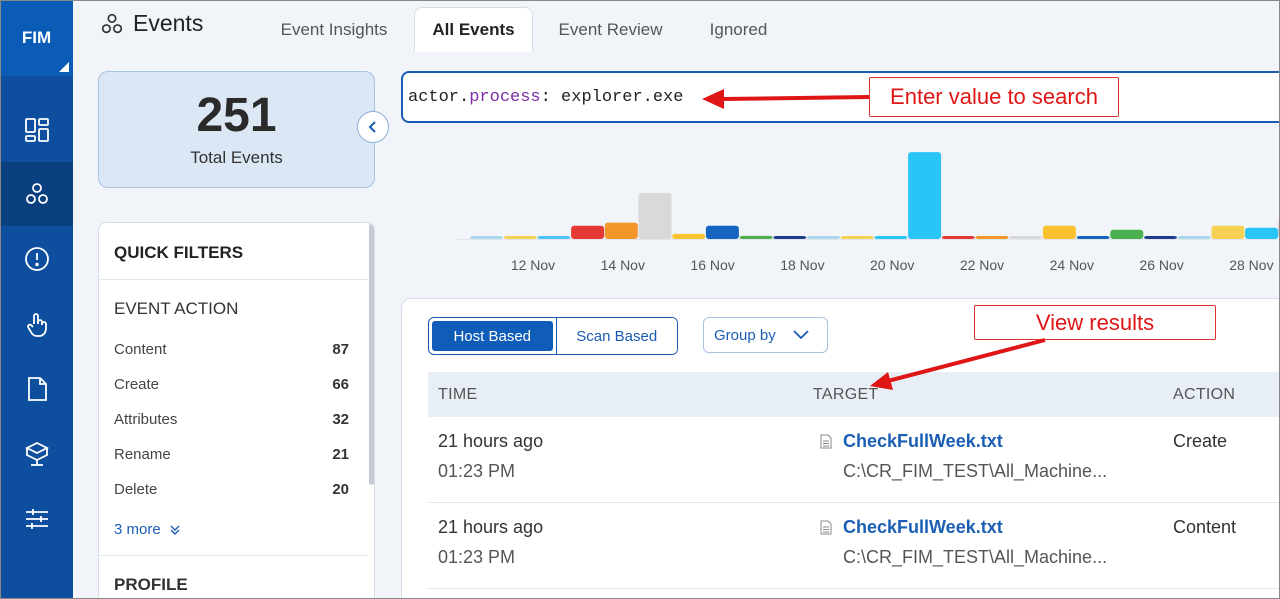 Image resolution: width=1280 pixels, height=599 pixels. I want to click on search-callout: Enter value to search, so click(994, 97).